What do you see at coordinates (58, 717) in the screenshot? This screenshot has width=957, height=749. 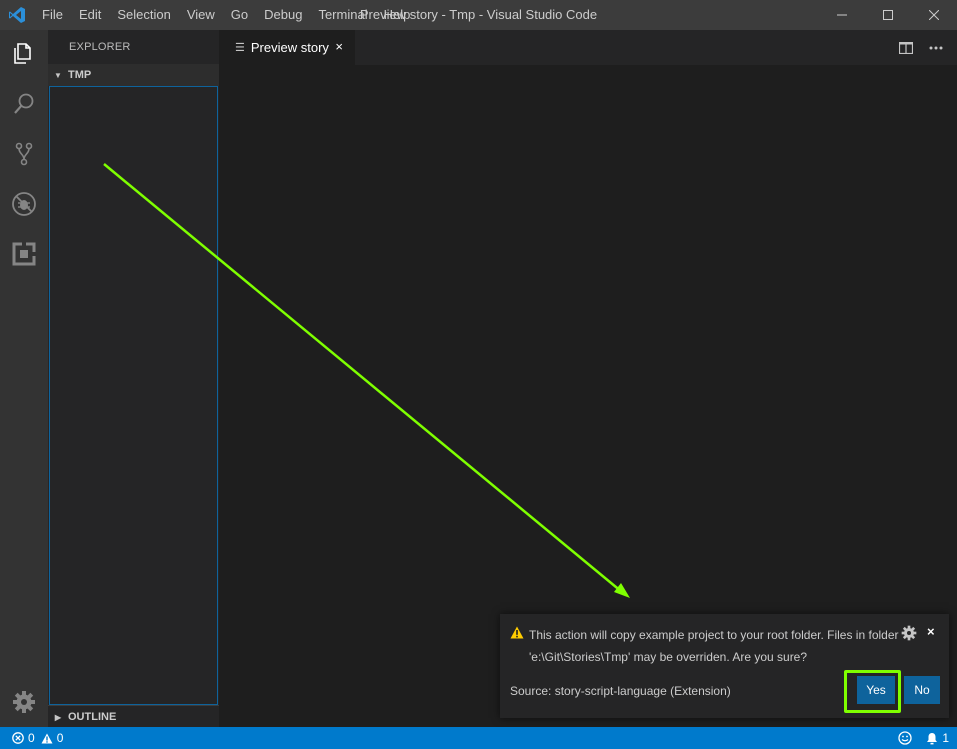 I see `chevron-right-icon: ▶` at bounding box center [58, 717].